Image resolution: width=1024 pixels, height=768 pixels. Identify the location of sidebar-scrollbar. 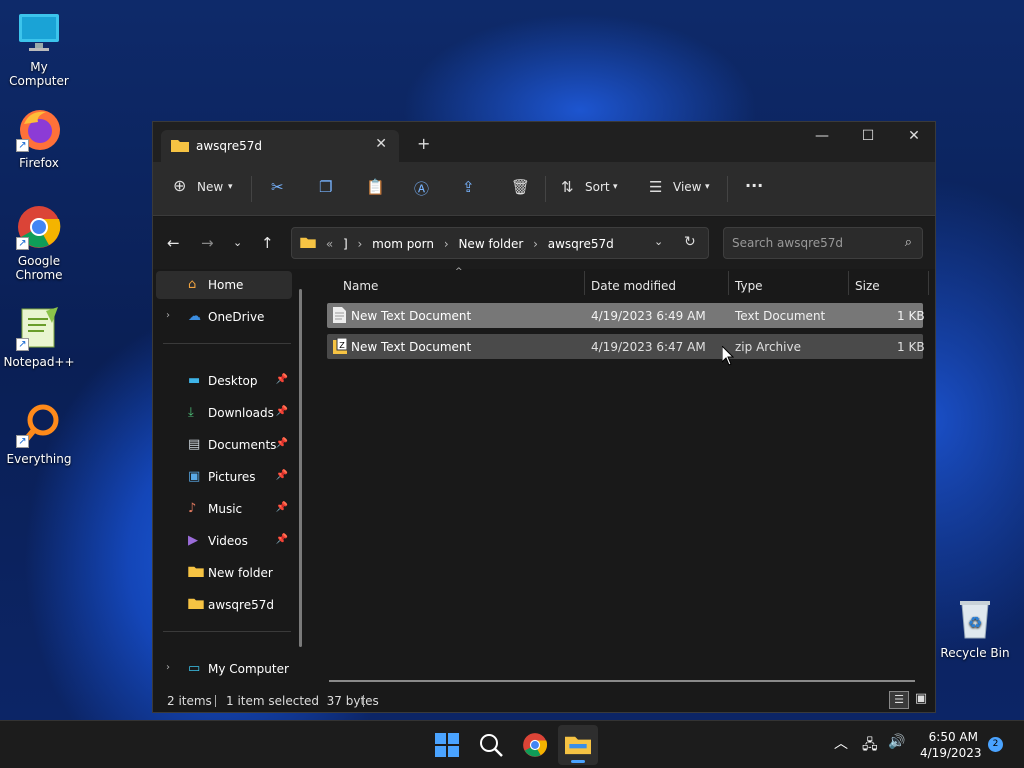
(300, 468).